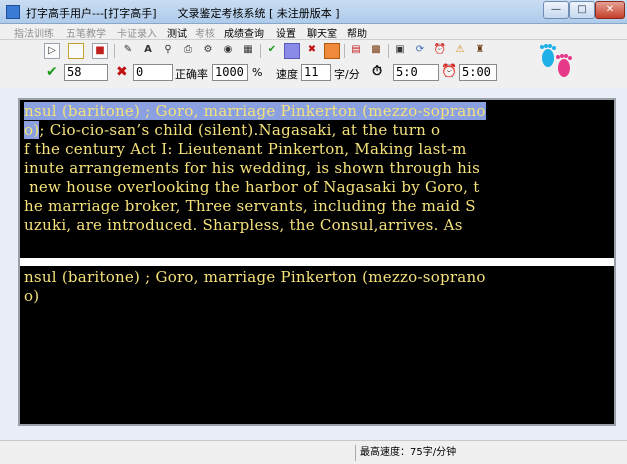 Image resolution: width=627 pixels, height=464 pixels. Describe the element at coordinates (168, 51) in the screenshot. I see `search-icon: ⚲` at that location.